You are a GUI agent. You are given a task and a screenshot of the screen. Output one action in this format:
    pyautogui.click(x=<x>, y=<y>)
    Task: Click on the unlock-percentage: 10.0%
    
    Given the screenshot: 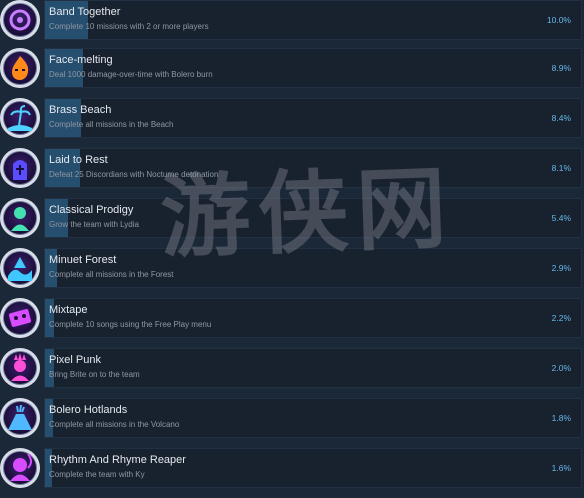 What is the action you would take?
    pyautogui.click(x=558, y=20)
    